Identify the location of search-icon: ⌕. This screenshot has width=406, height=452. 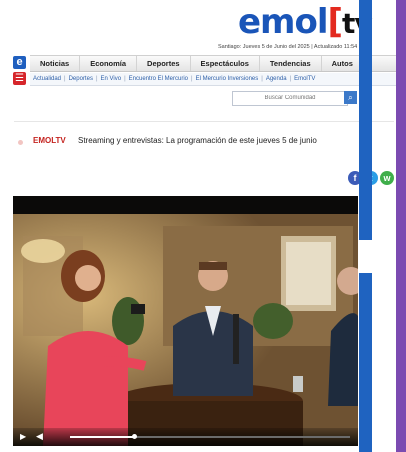
(350, 97).